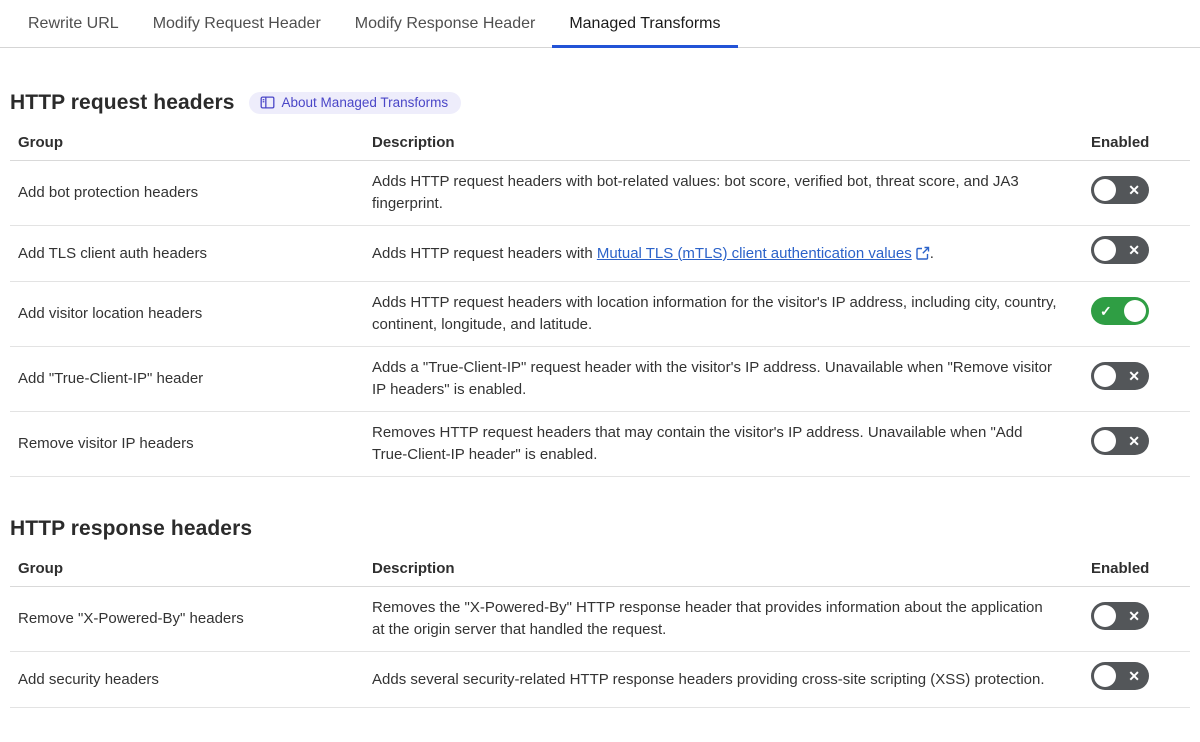  Describe the element at coordinates (1120, 310) in the screenshot. I see `enabled-toggle: ✓` at that location.